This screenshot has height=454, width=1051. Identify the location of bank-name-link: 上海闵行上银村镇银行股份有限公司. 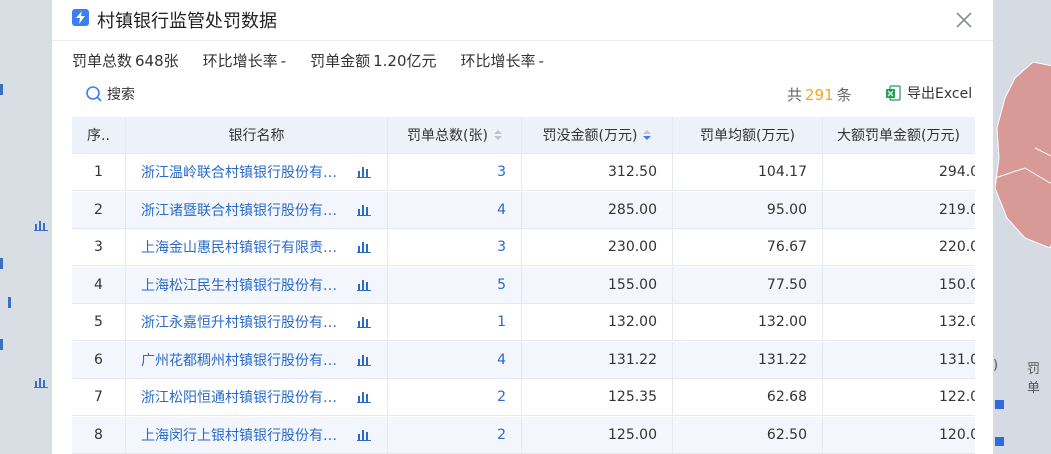
(239, 435).